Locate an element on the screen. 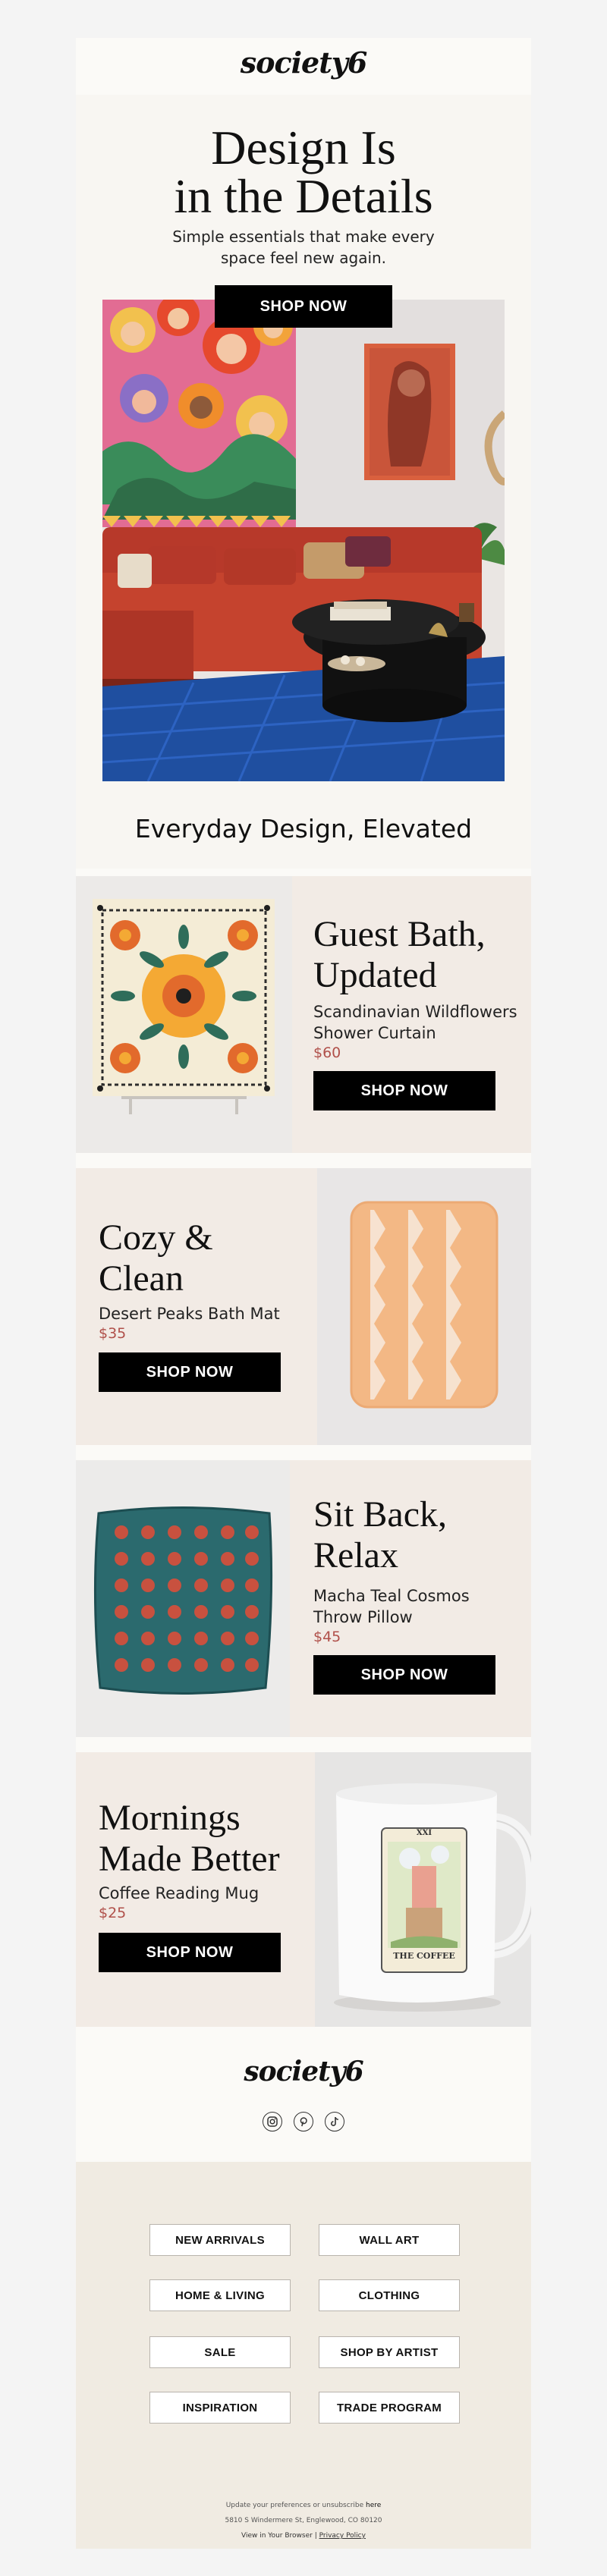 The width and height of the screenshot is (607, 2576). throw-pillow-price: $45 is located at coordinates (327, 1637).